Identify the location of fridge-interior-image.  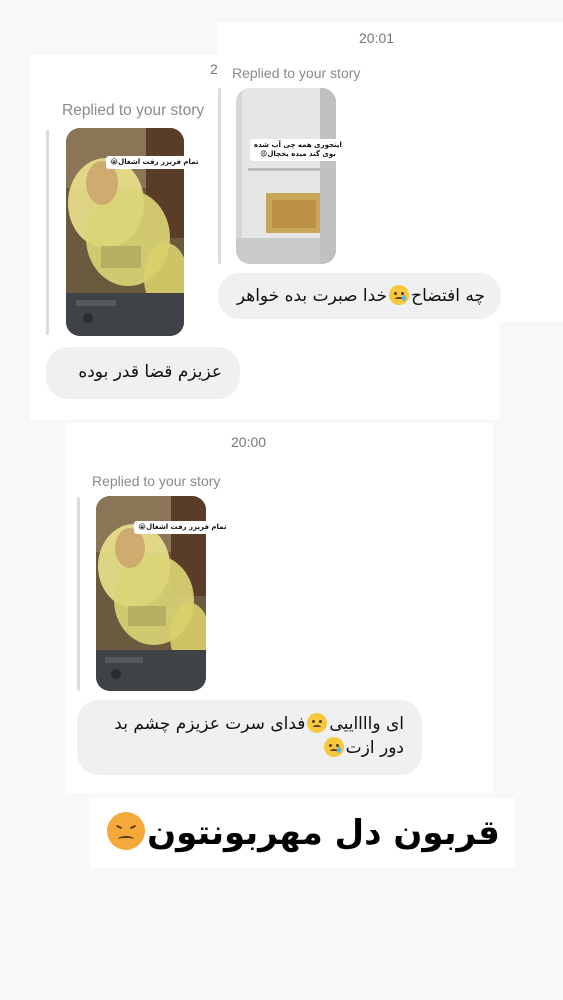
(286, 176).